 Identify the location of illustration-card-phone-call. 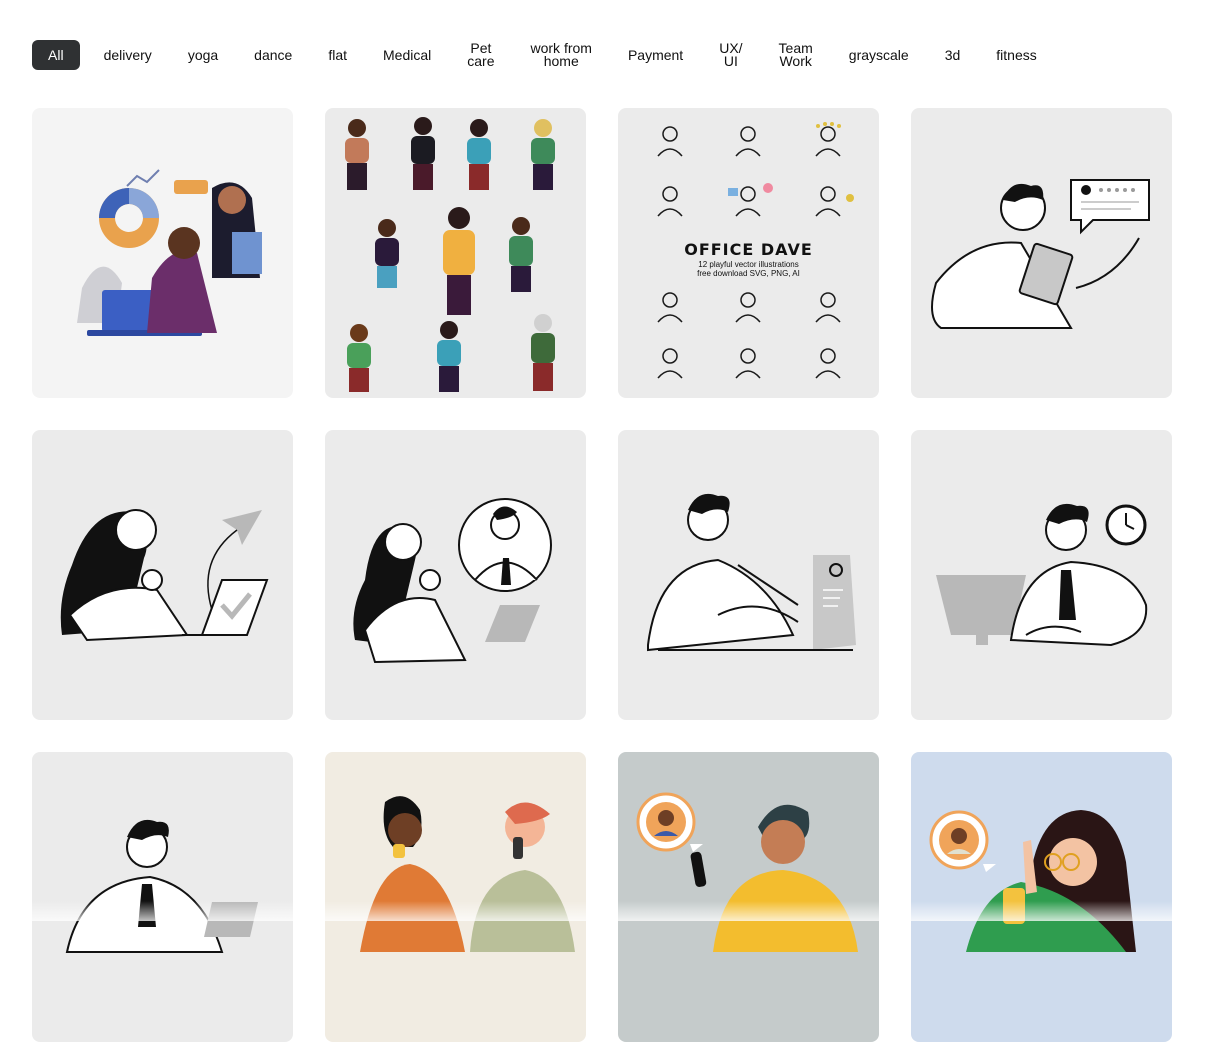
(455, 897).